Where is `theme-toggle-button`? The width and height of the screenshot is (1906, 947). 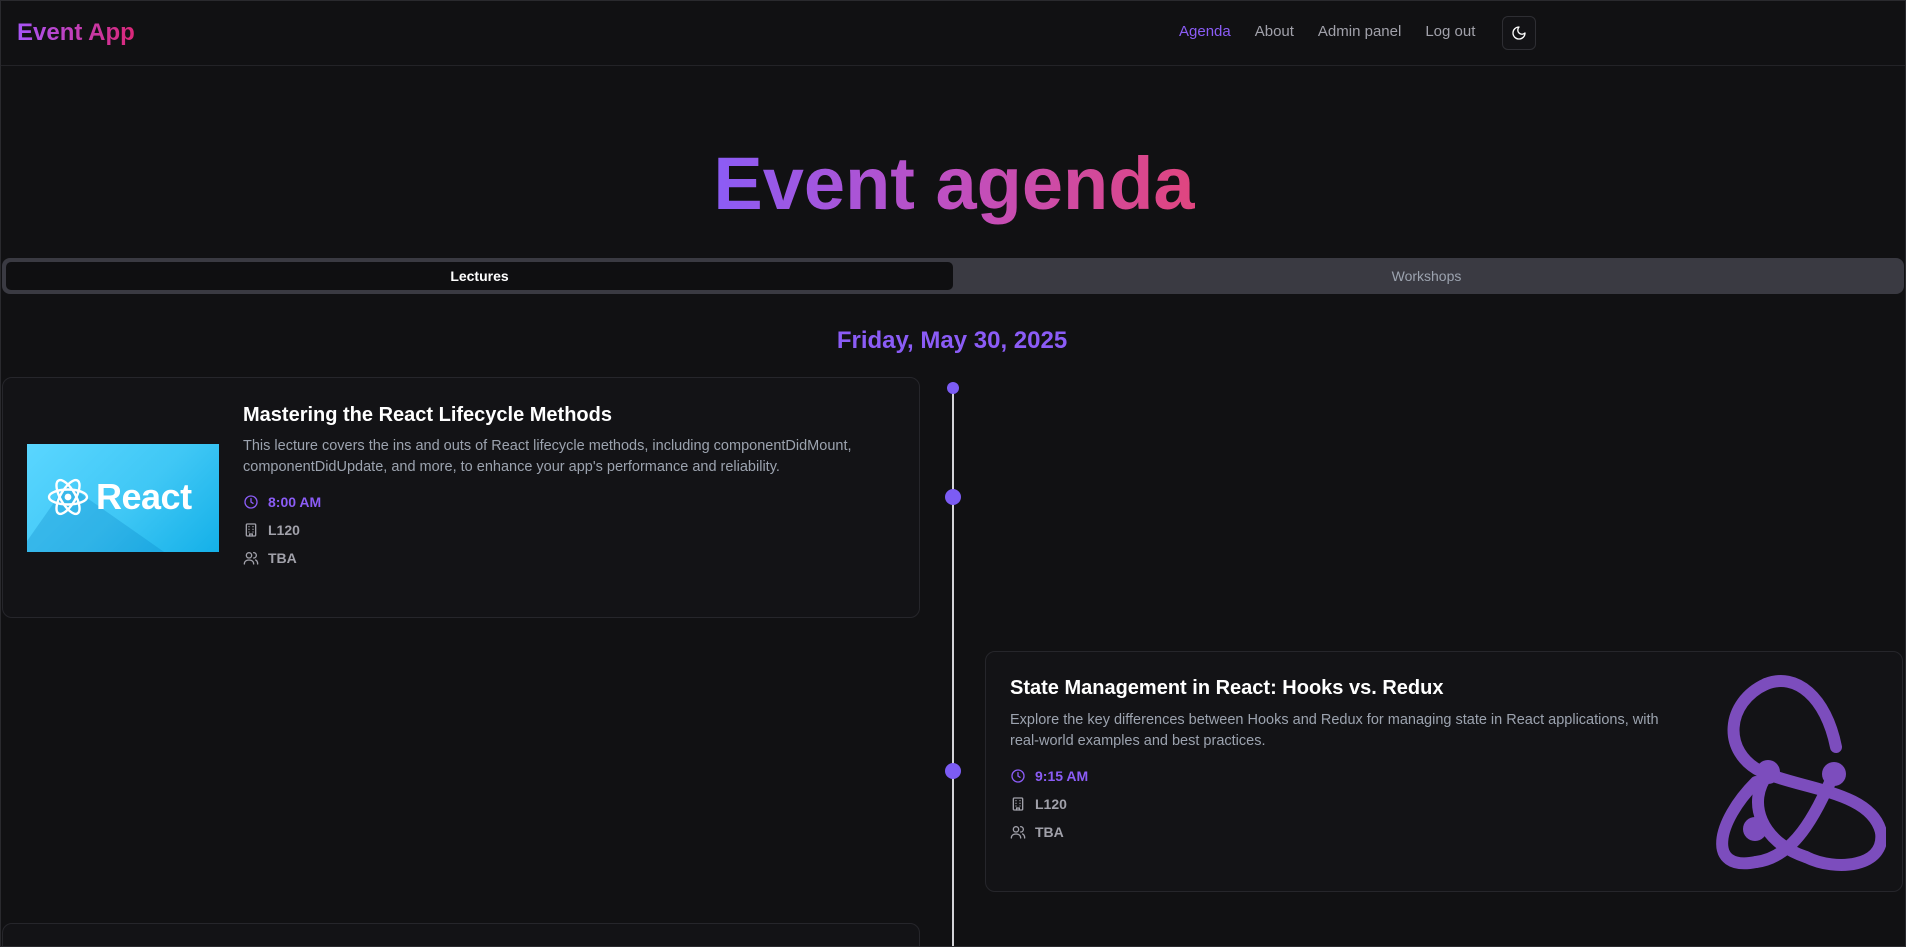
theme-toggle-button is located at coordinates (1519, 33).